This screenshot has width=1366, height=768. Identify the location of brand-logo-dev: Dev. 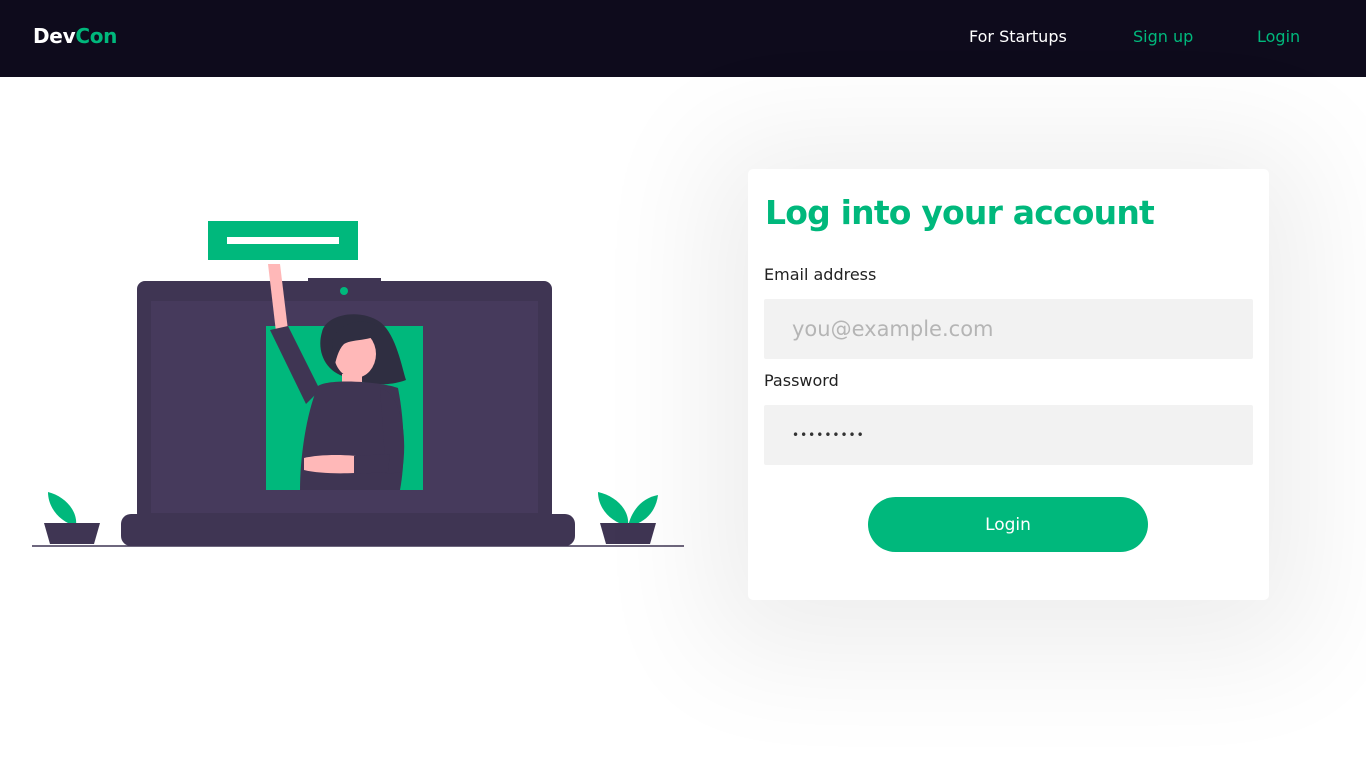
(54, 36).